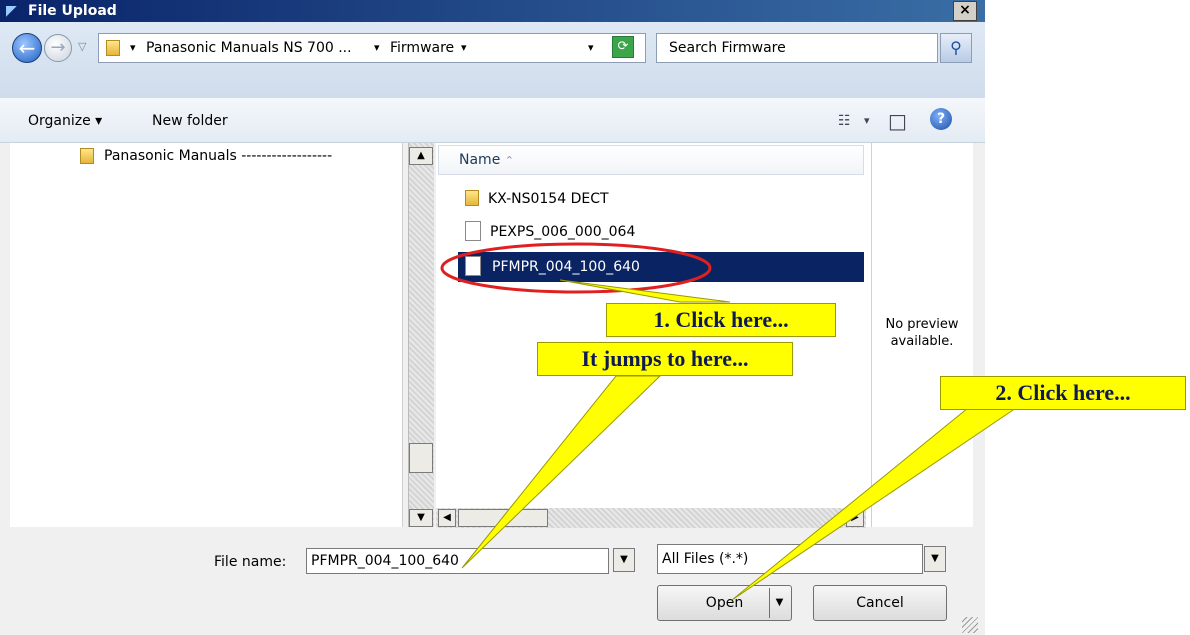 This screenshot has height=635, width=1190. I want to click on search-icon: ⚲, so click(956, 48).